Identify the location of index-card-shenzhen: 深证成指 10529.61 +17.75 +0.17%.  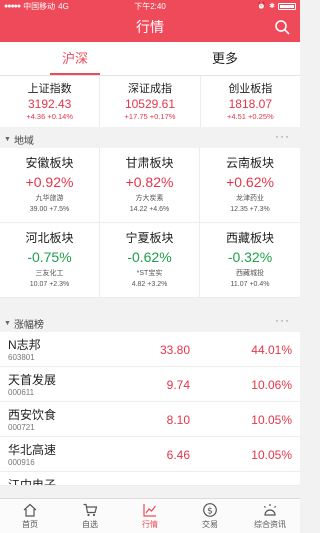
(150, 101).